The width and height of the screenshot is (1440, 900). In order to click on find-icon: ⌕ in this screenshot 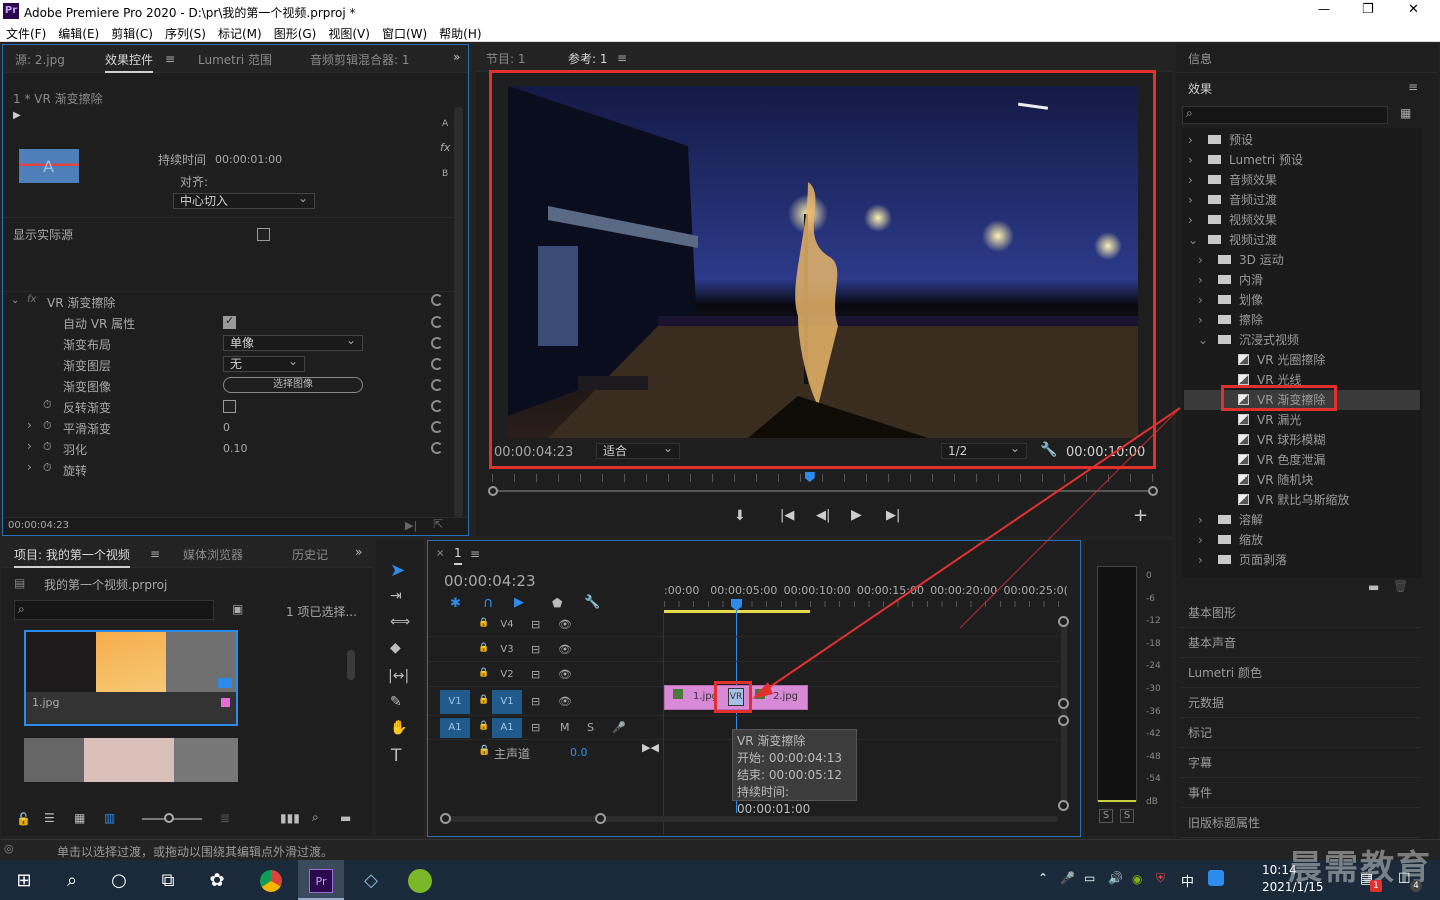, I will do `click(315, 817)`.